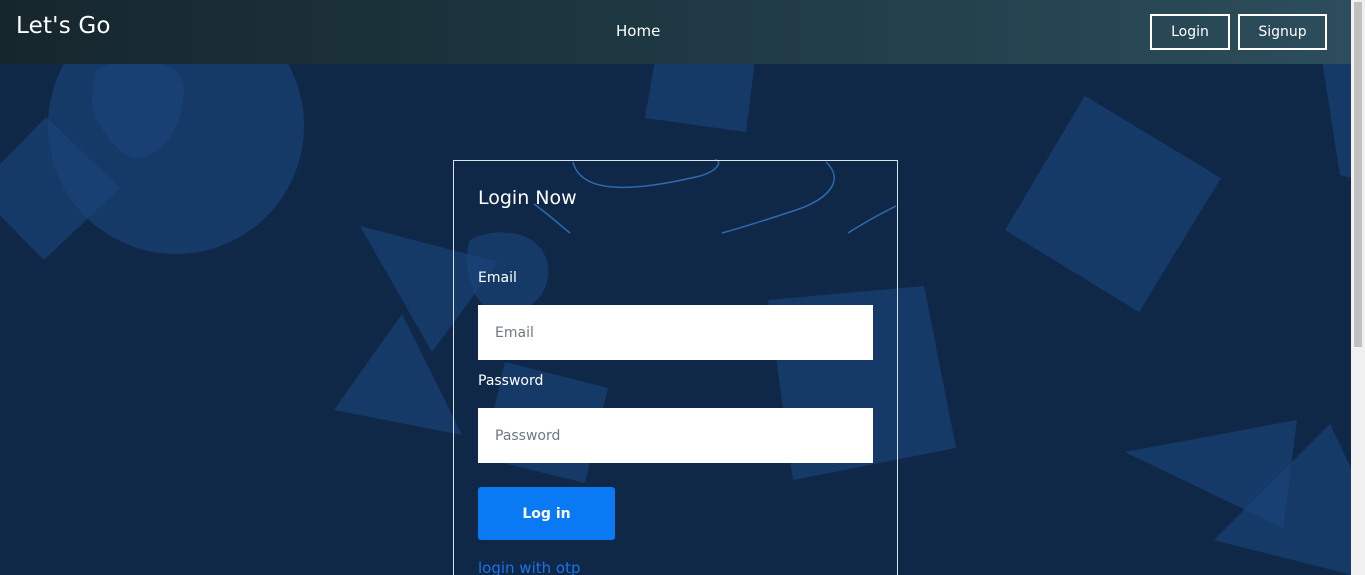 The height and width of the screenshot is (575, 1365). What do you see at coordinates (1358, 174) in the screenshot?
I see `scrollbar-thumb` at bounding box center [1358, 174].